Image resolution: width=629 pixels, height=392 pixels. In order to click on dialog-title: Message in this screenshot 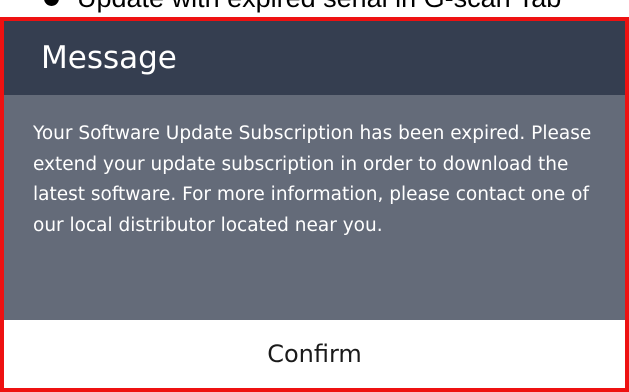, I will do `click(109, 58)`.